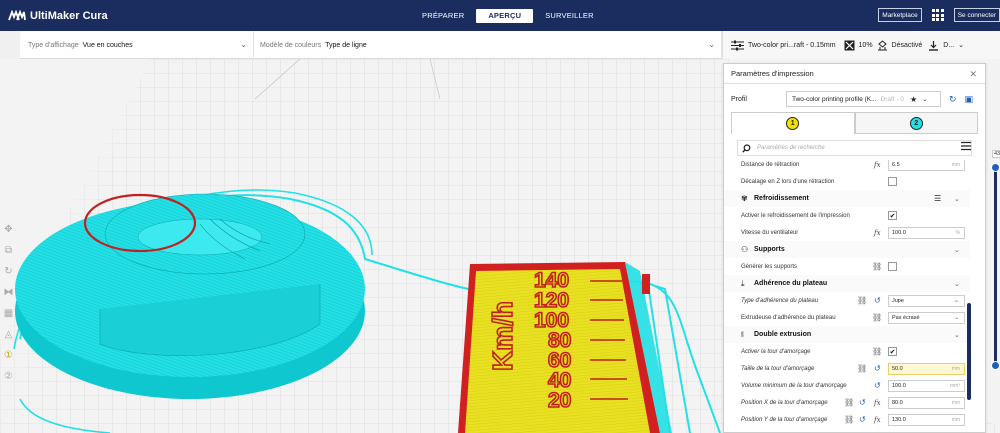 The height and width of the screenshot is (433, 1000). I want to click on header-right: Marketplace Se connecter, so click(939, 15).